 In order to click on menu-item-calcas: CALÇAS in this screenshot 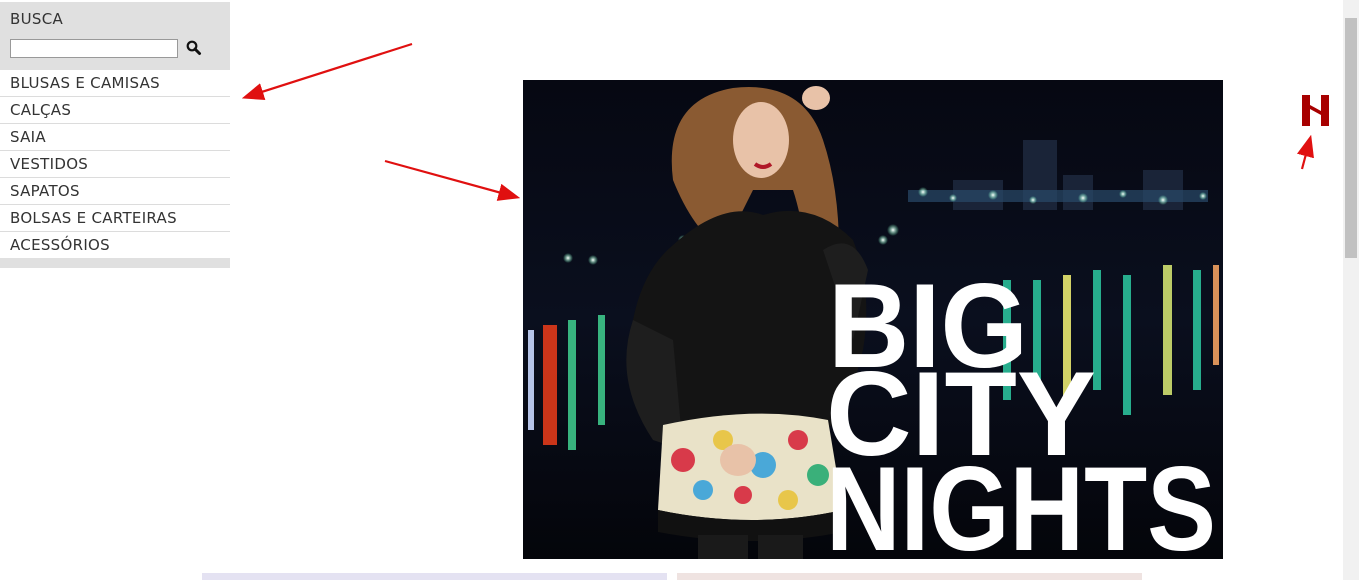, I will do `click(115, 110)`.